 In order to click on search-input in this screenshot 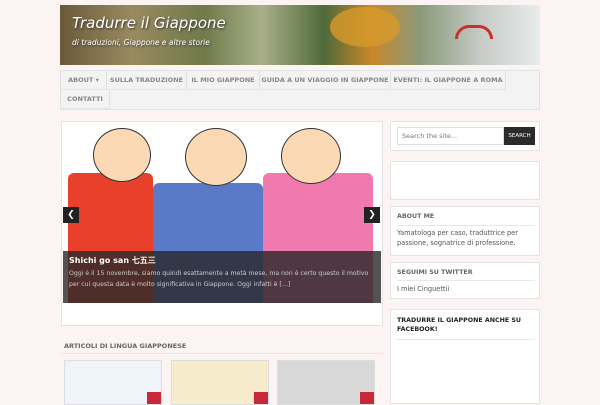, I will do `click(450, 136)`.